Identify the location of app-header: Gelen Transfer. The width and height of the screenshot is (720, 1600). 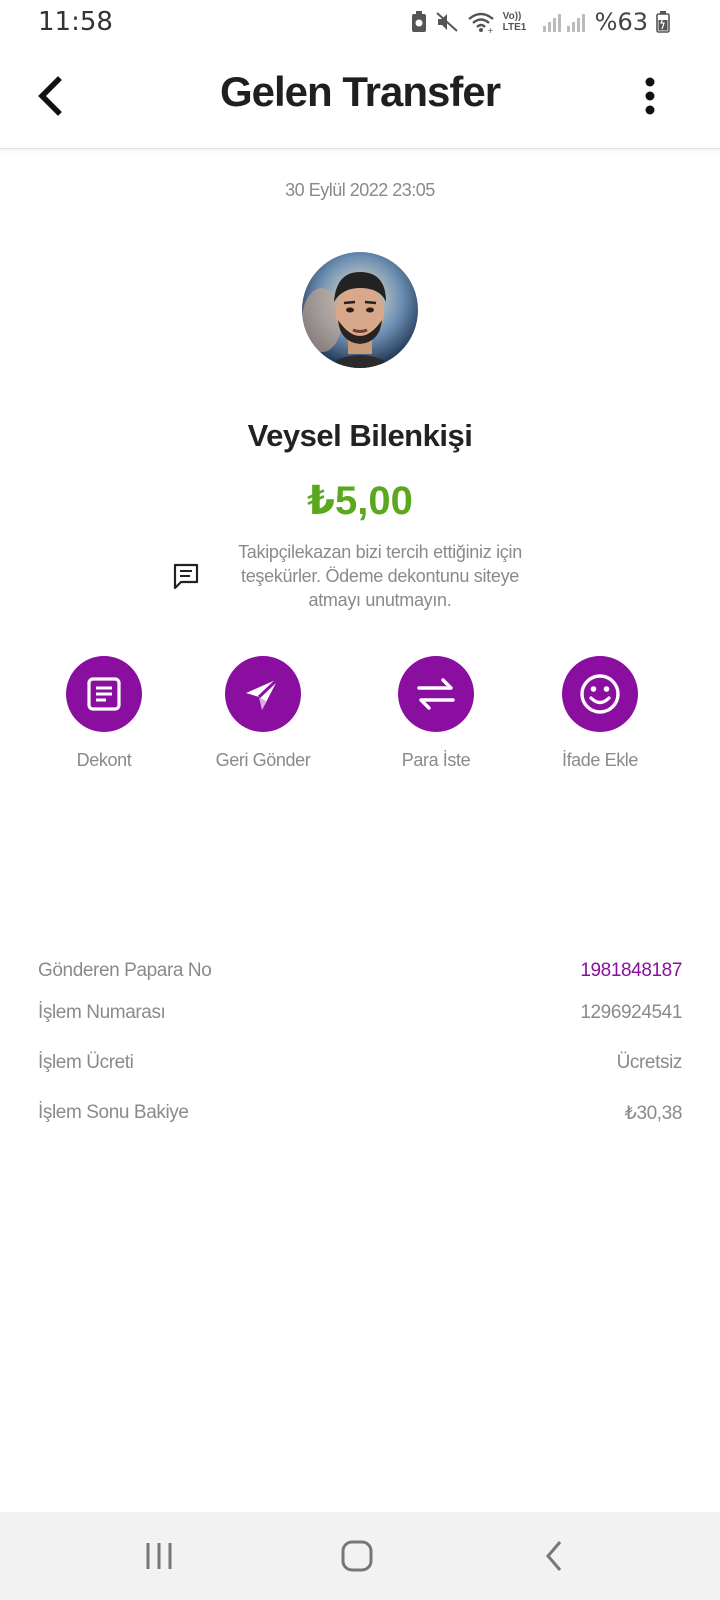
(360, 97).